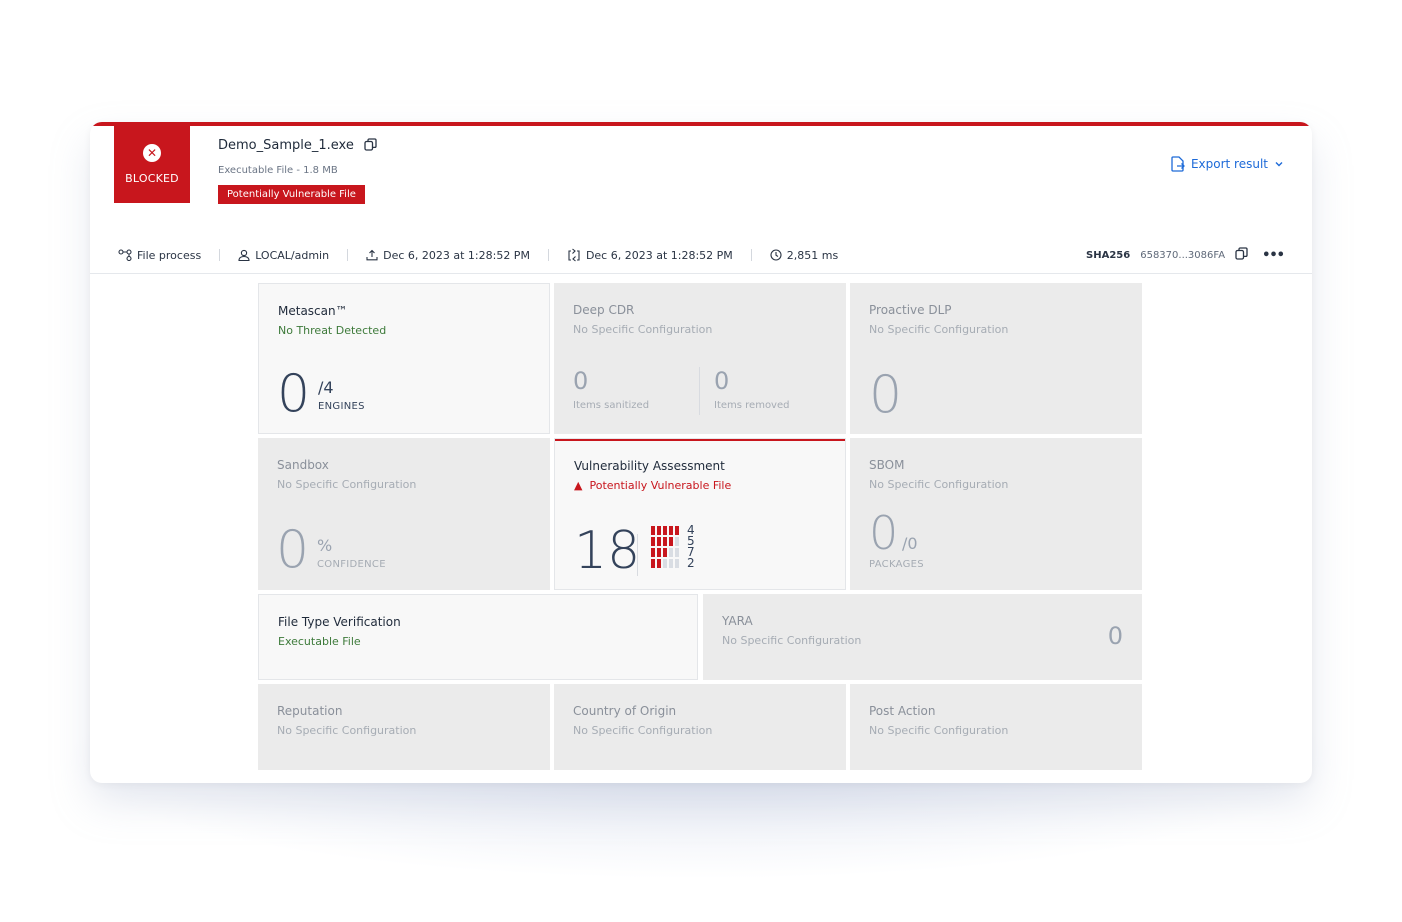 Image resolution: width=1402 pixels, height=922 pixels. What do you see at coordinates (152, 153) in the screenshot?
I see `blocked-x-icon: ✕` at bounding box center [152, 153].